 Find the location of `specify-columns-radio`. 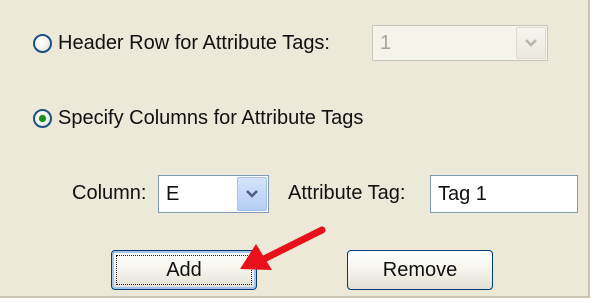

specify-columns-radio is located at coordinates (42, 118).